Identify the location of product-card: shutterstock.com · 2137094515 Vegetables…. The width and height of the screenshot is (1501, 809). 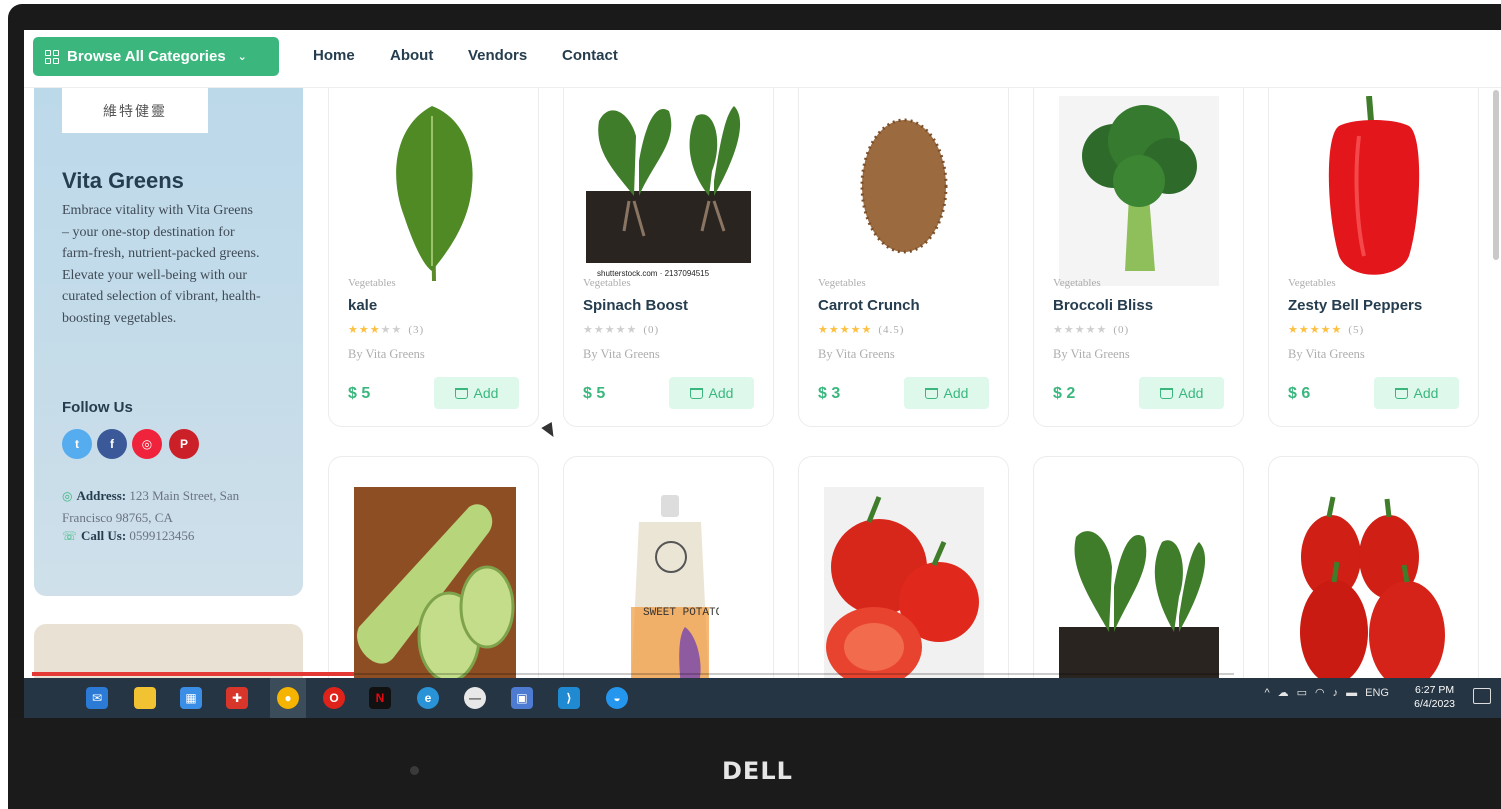
(668, 248).